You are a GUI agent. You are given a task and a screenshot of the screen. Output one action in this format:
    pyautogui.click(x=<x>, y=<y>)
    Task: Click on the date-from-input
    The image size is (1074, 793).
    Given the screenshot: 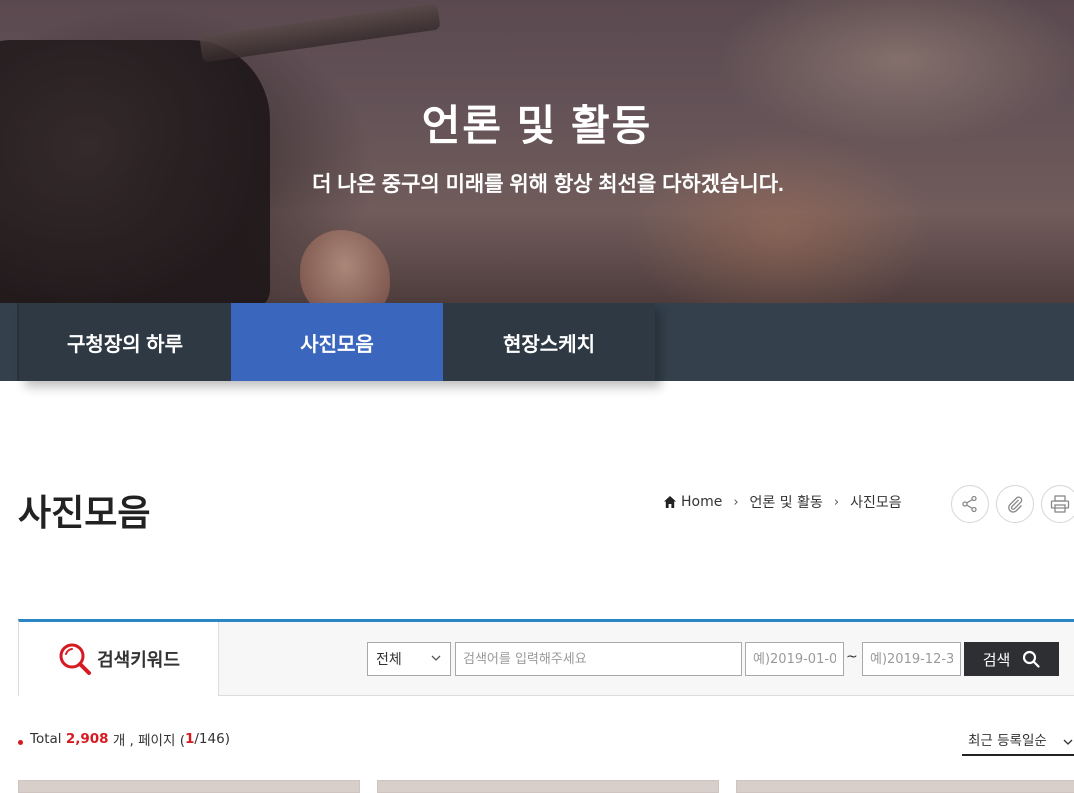 What is the action you would take?
    pyautogui.click(x=794, y=659)
    